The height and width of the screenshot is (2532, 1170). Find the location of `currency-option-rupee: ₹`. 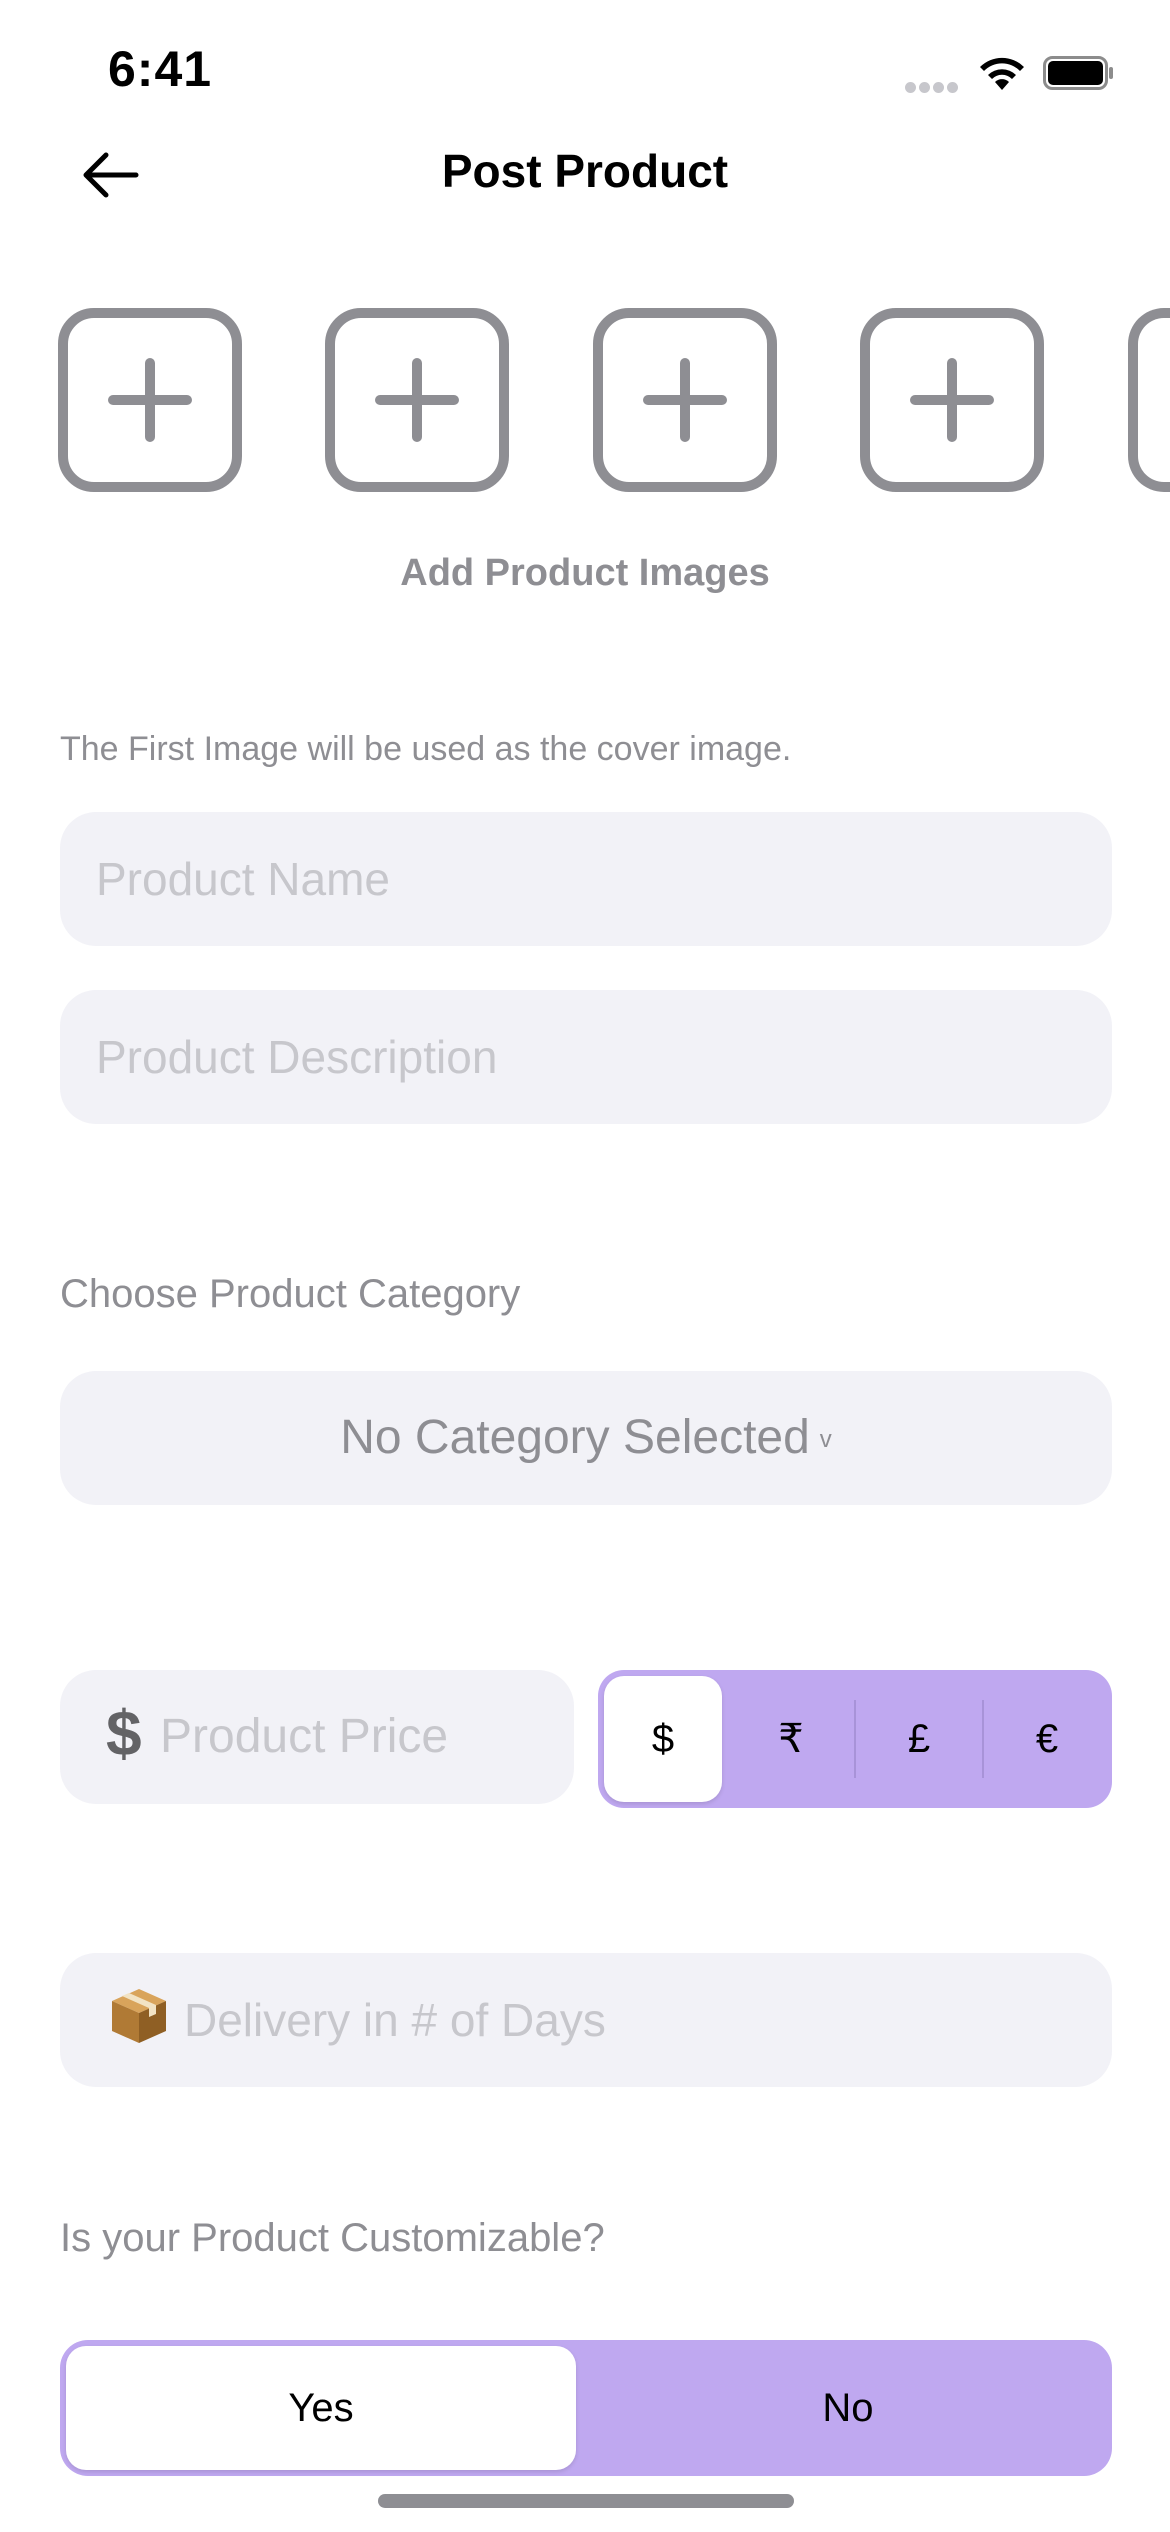

currency-option-rupee: ₹ is located at coordinates (791, 1739).